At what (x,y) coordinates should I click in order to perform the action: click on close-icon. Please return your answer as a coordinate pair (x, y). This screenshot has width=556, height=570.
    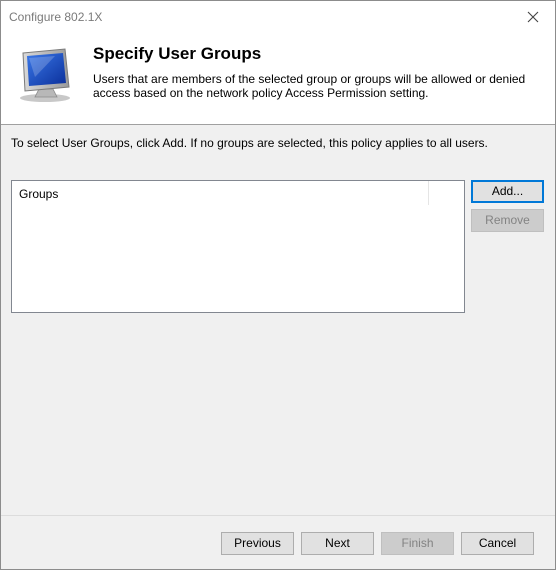
    Looking at the image, I should click on (533, 17).